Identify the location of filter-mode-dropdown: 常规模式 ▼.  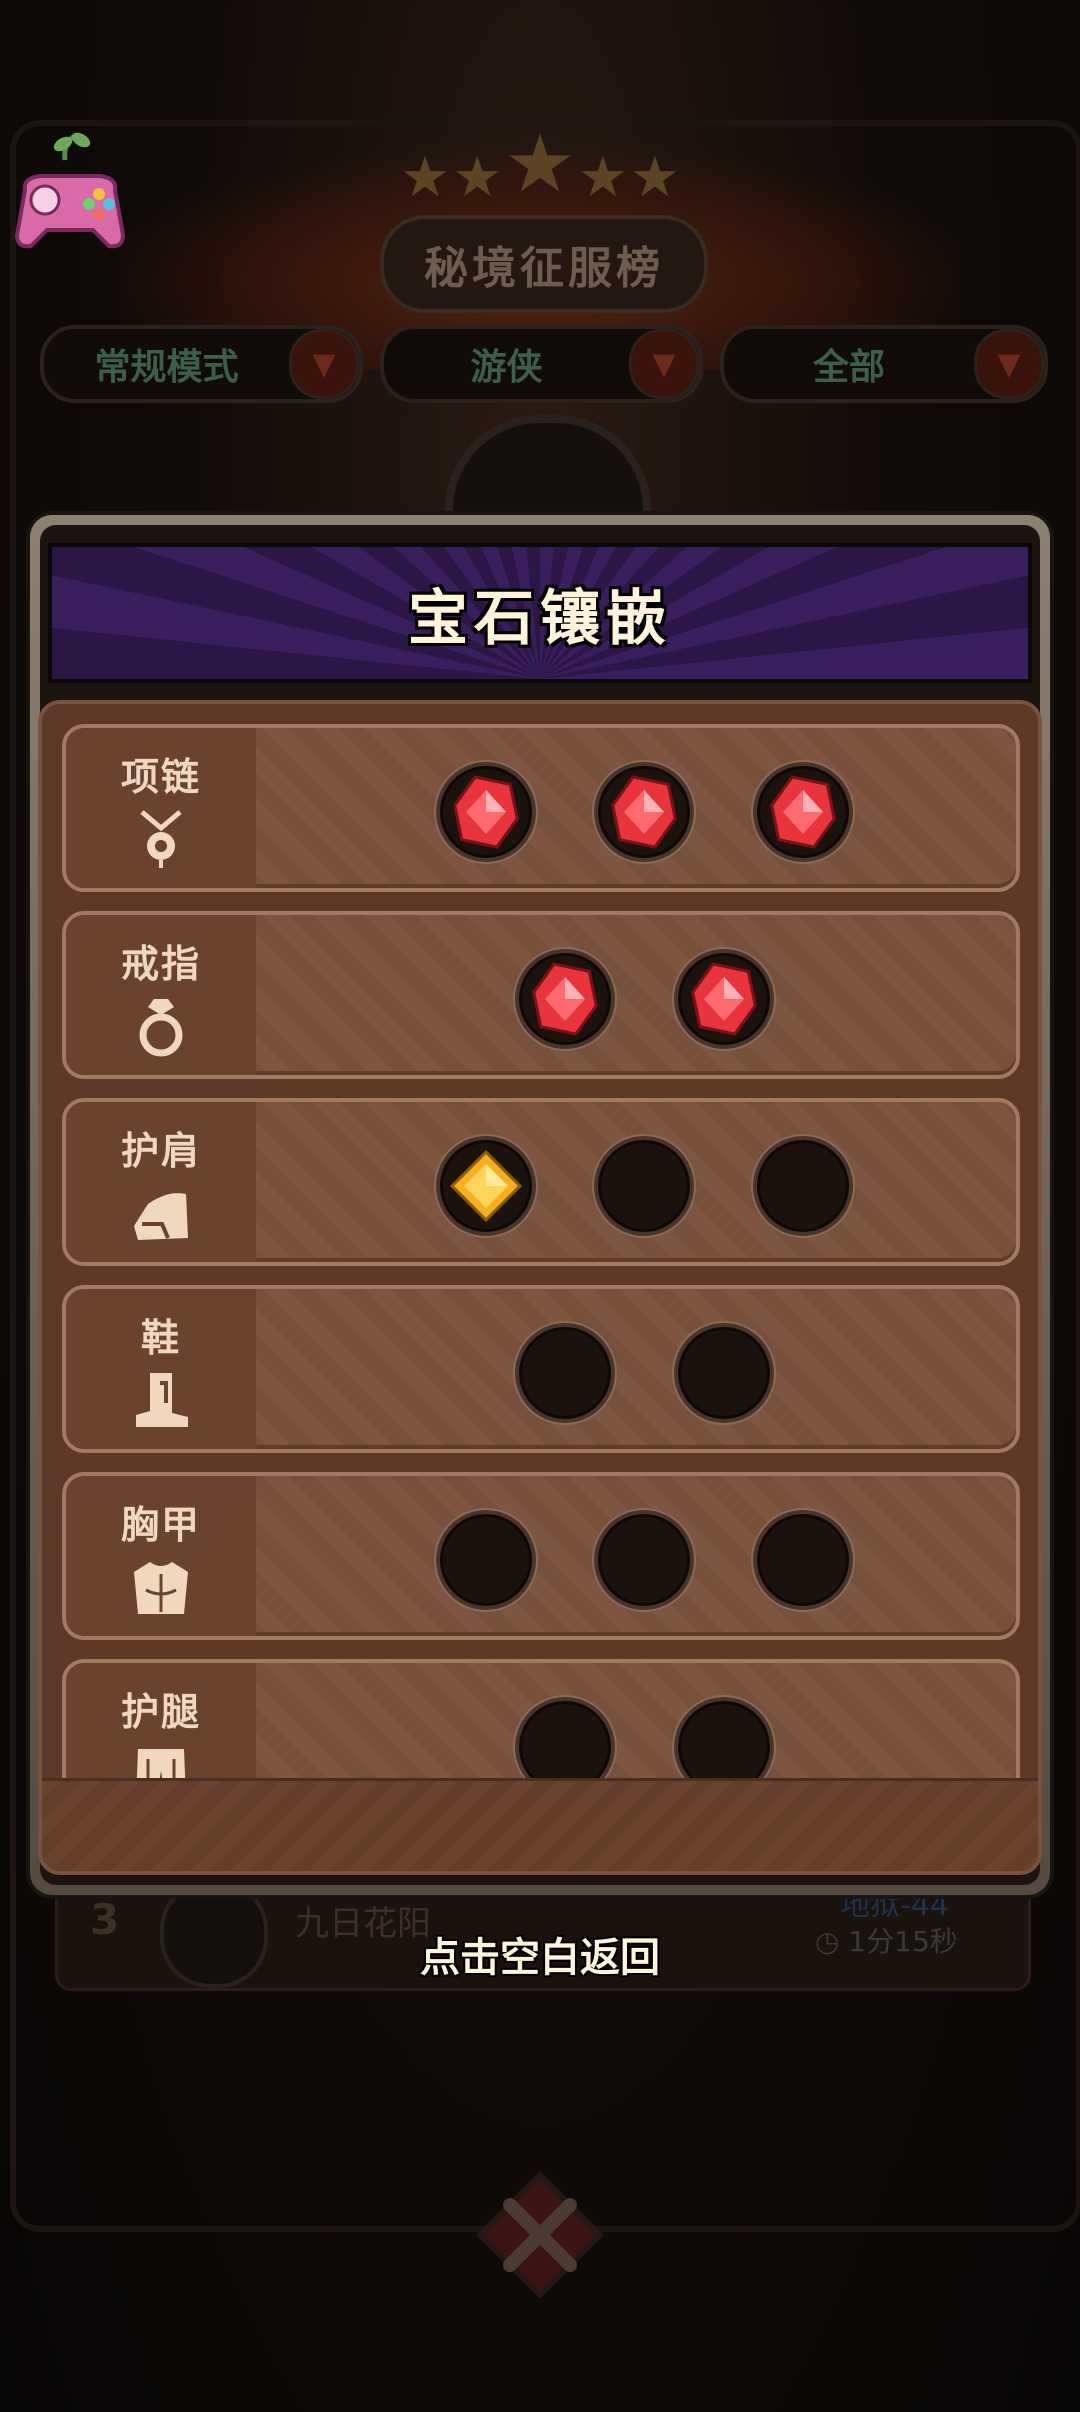
(201, 364).